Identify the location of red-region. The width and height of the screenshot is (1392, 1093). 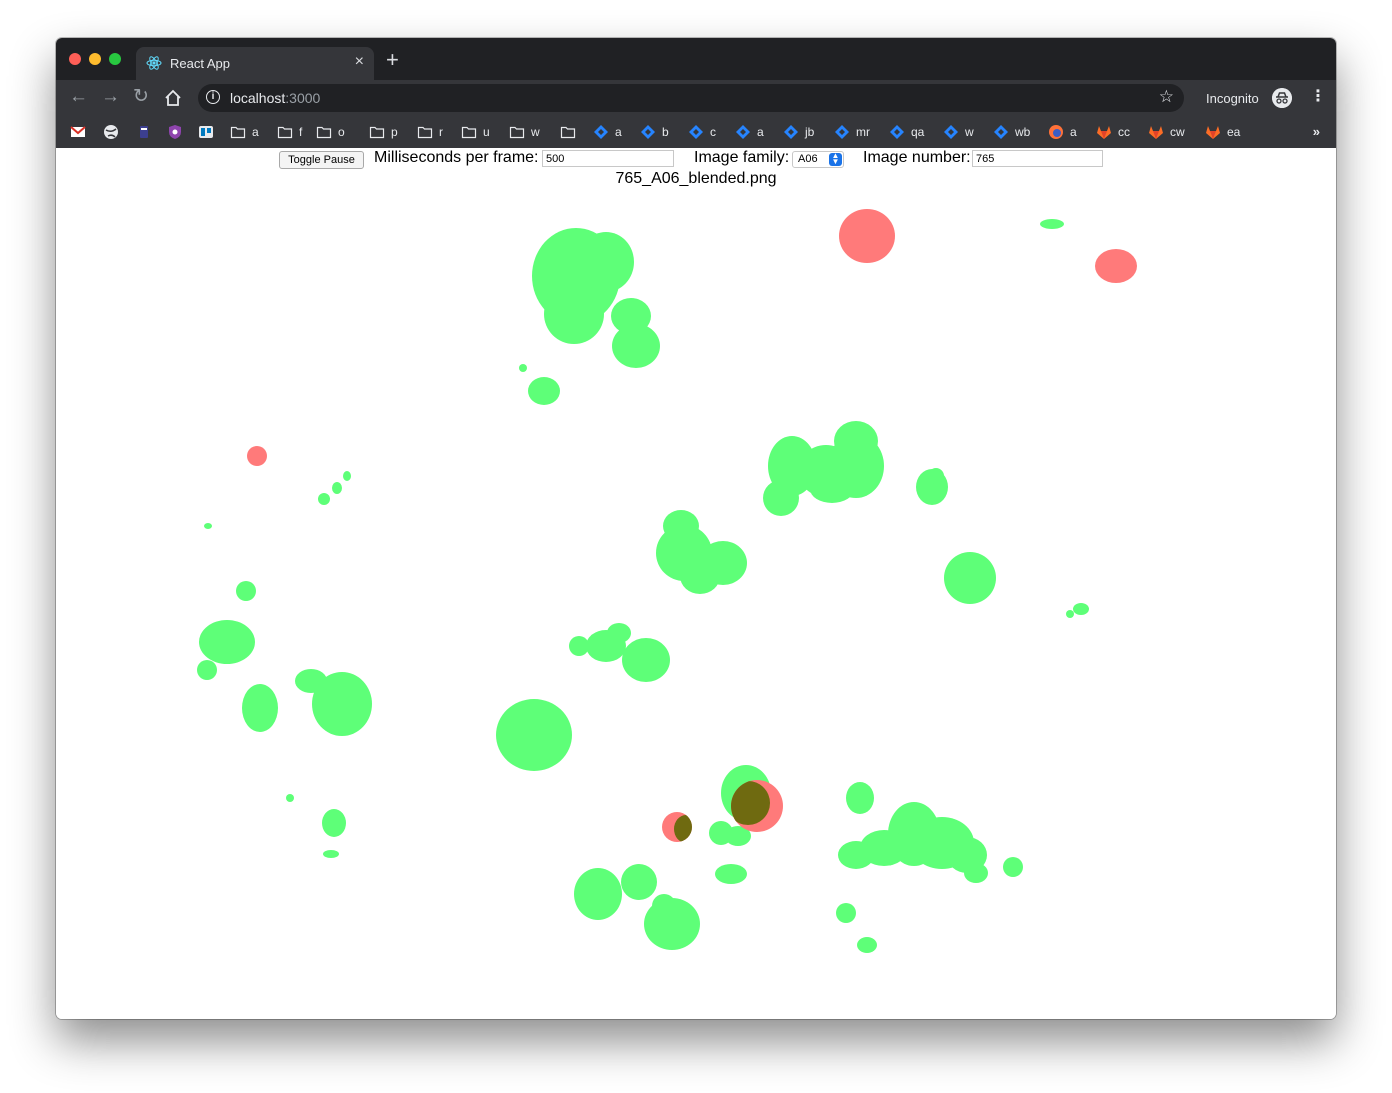
(257, 456).